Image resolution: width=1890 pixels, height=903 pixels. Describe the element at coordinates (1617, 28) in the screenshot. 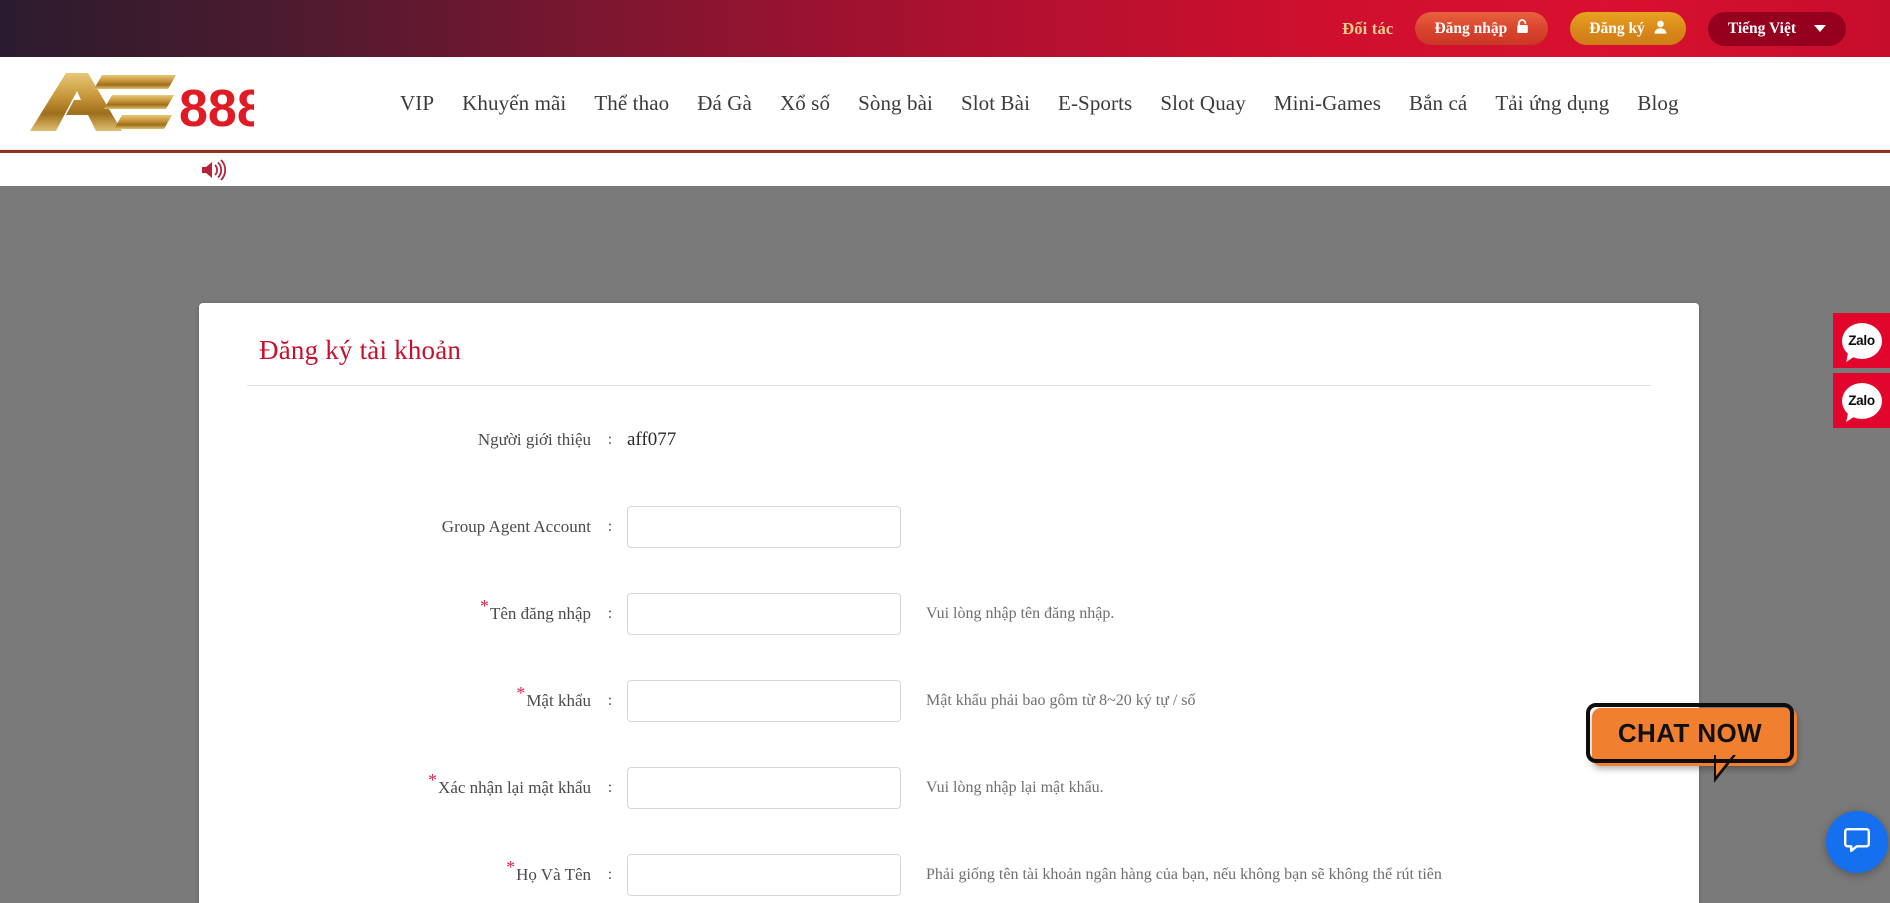

I see `register-button-label: Đăng ký` at that location.